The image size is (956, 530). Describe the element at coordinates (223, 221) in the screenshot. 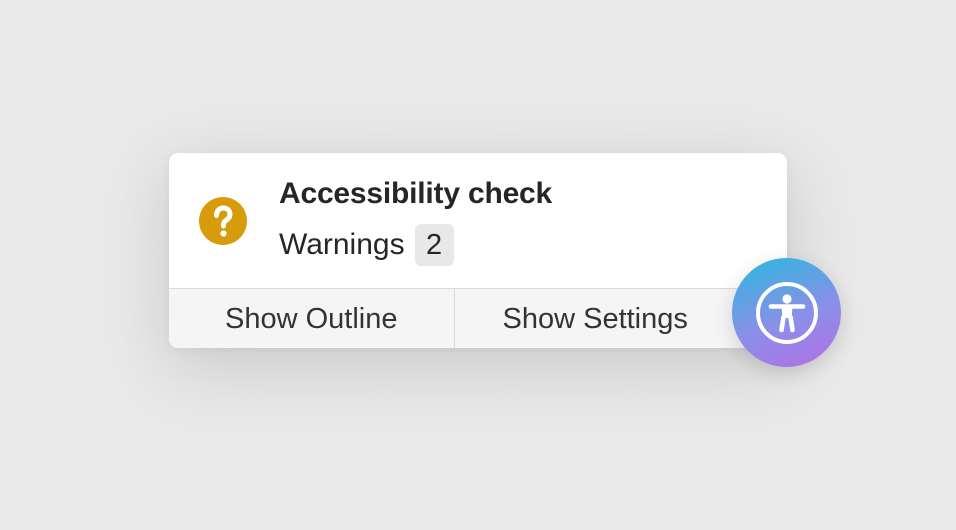

I see `question-mark-icon` at that location.